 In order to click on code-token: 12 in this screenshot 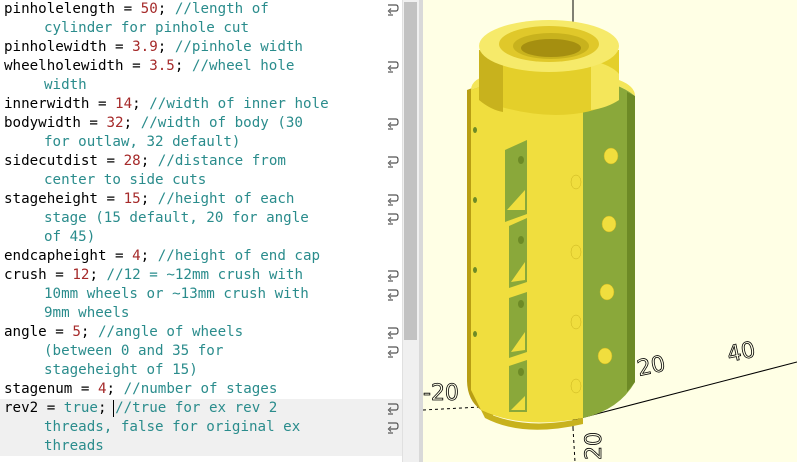, I will do `click(81, 275)`.